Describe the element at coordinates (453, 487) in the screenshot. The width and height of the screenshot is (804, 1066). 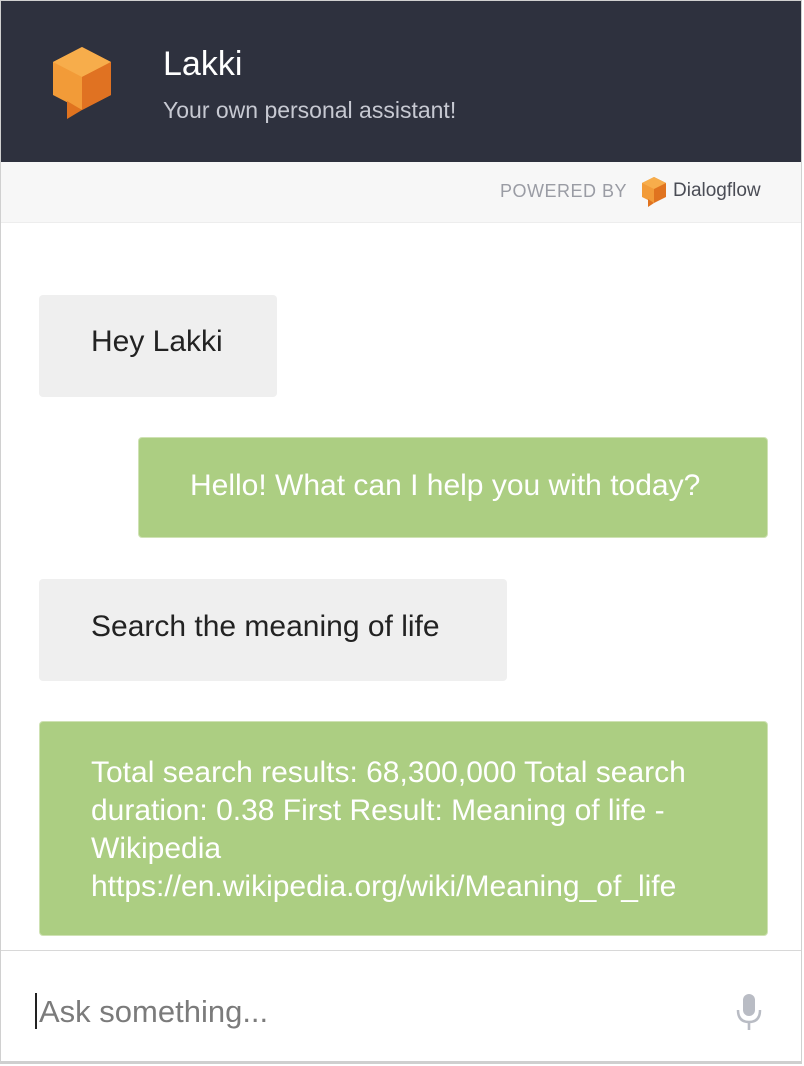
I see `bot-message: Hello! What can I help you with today?` at that location.